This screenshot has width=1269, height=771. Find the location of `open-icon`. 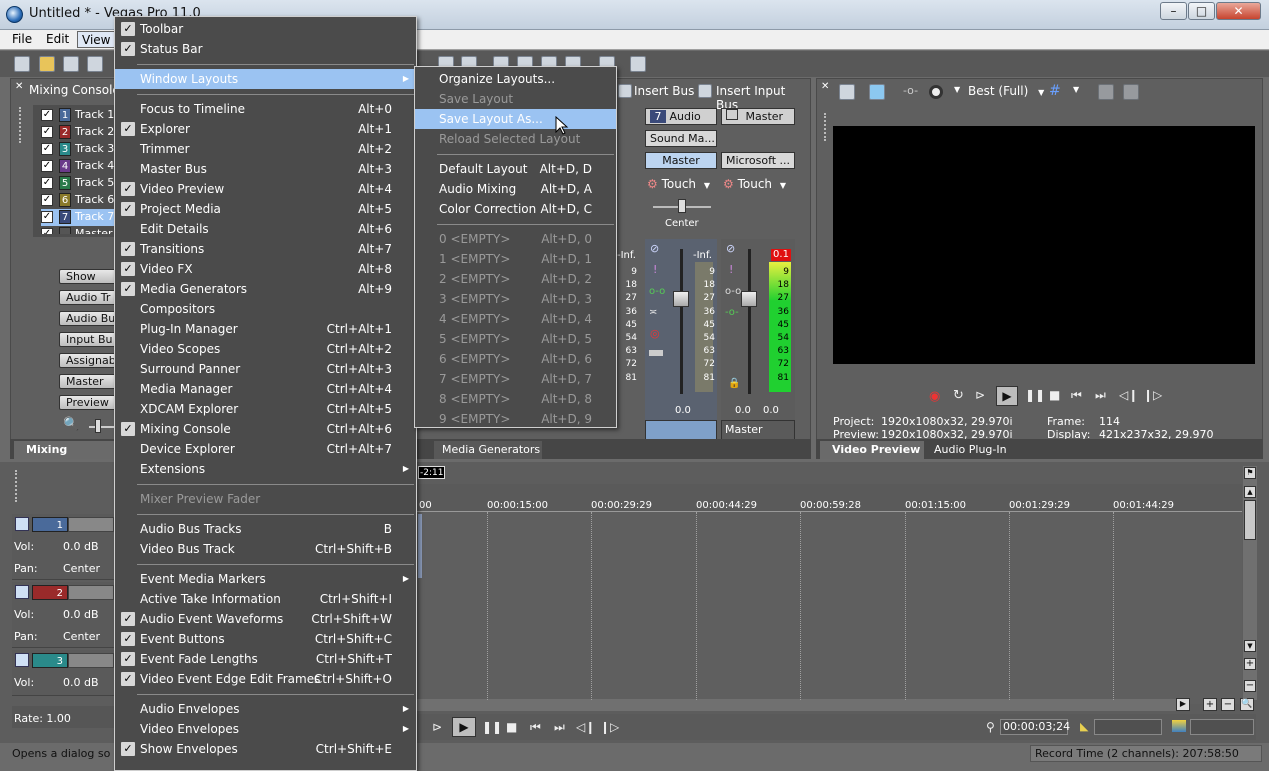

open-icon is located at coordinates (47, 64).